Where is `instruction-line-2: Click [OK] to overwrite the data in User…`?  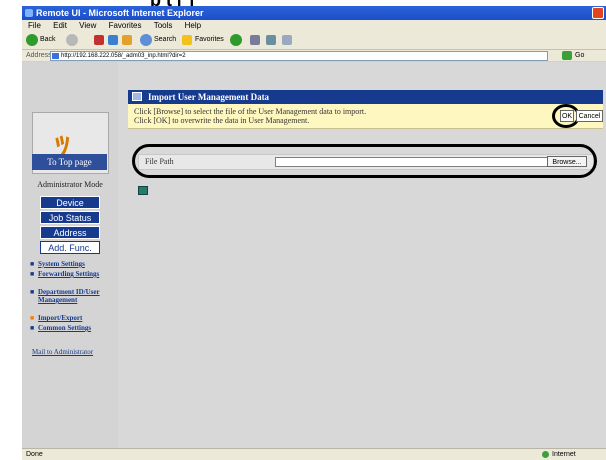
instruction-line-2: Click [OK] to overwrite the data in User… is located at coordinates (222, 120).